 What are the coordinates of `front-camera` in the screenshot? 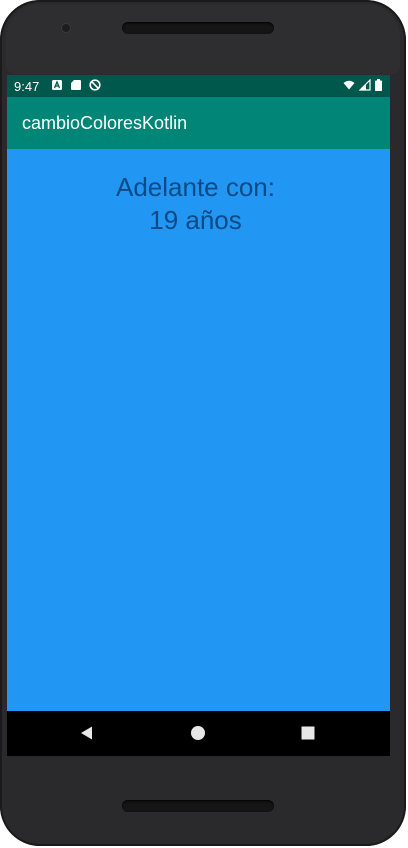 It's located at (66, 28).